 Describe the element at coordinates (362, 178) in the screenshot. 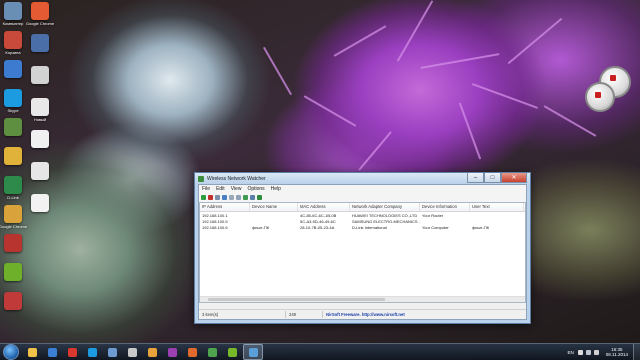

I see `window-titlebar: Wireless Network Watcher – □ ✕` at that location.